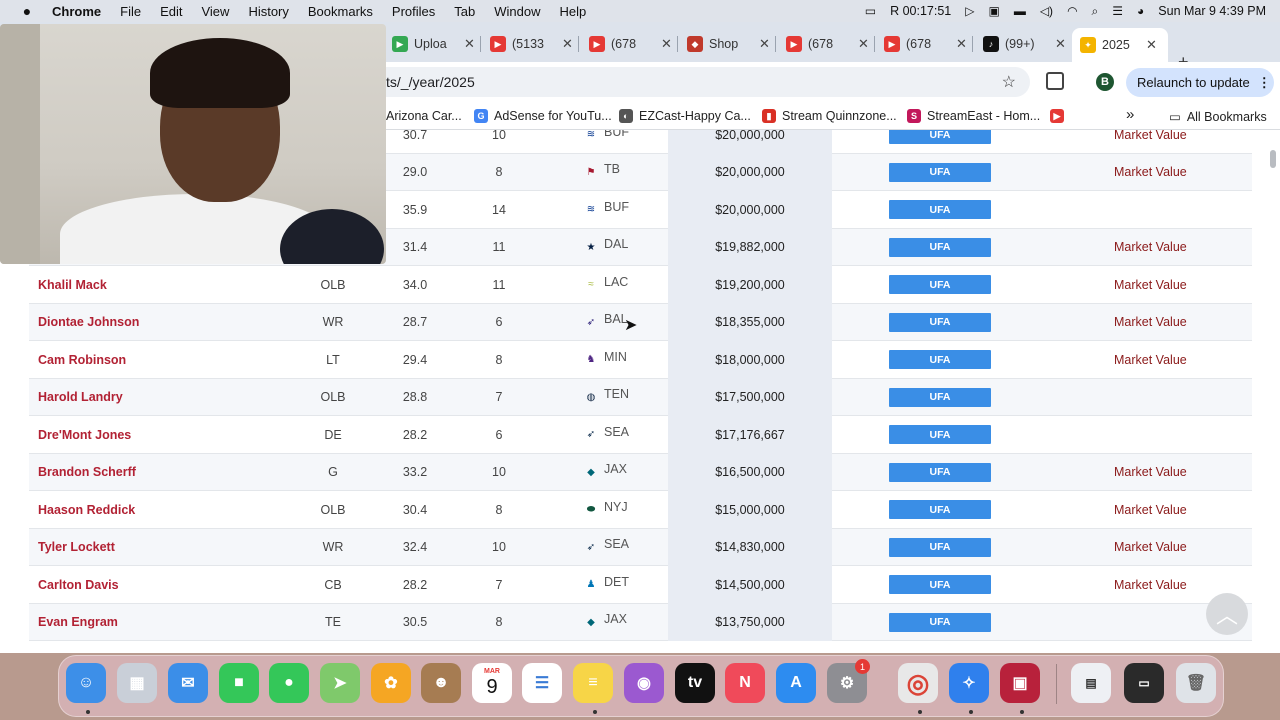 The image size is (1280, 720). Describe the element at coordinates (82, 360) in the screenshot. I see `player-name-link: Cam Robinson` at that location.